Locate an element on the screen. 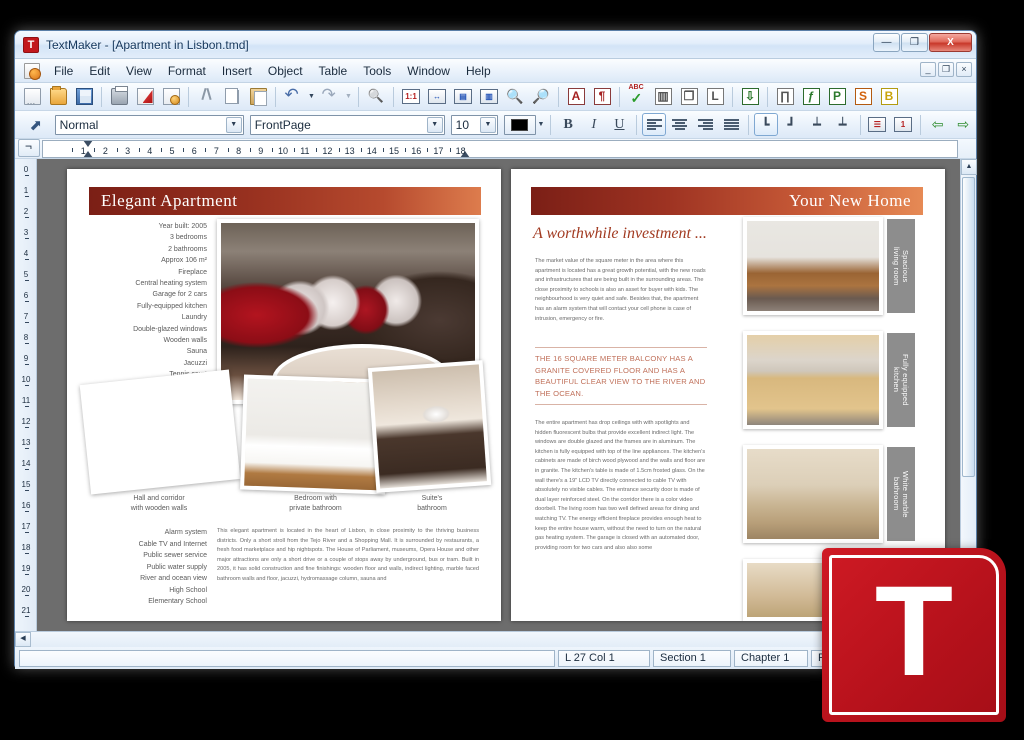  list-item: Alarm system is located at coordinates (185, 532).